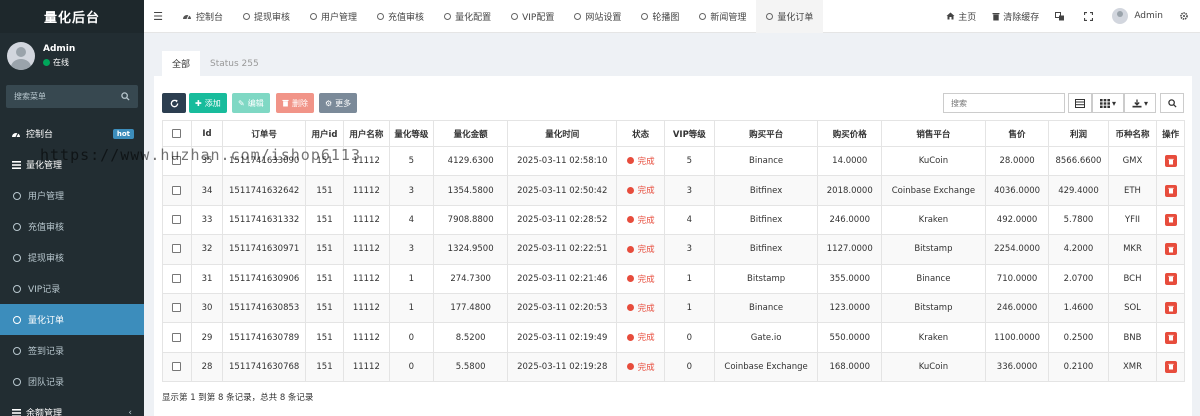 This screenshot has width=1200, height=416. What do you see at coordinates (850, 308) in the screenshot?
I see `table-cell: 123.0000` at bounding box center [850, 308].